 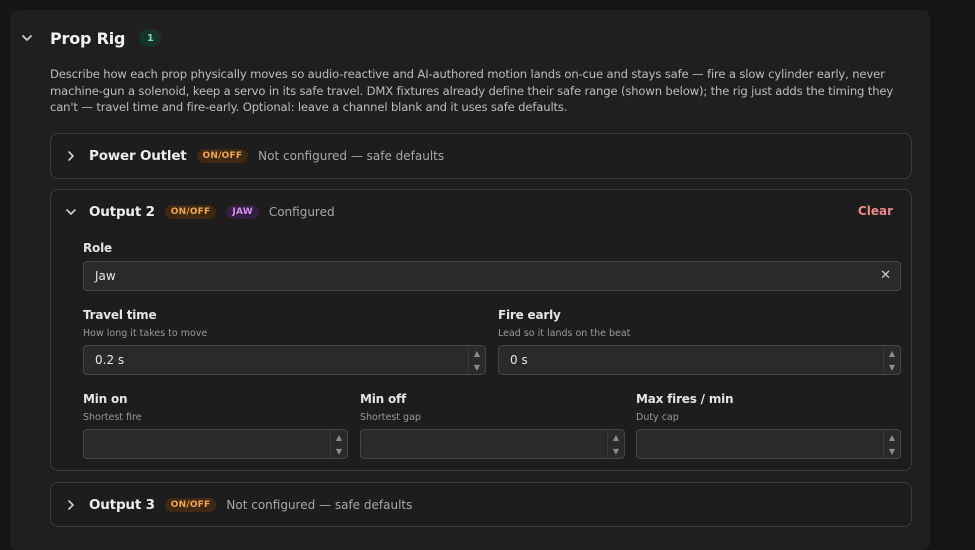 I want to click on min-off-label: Min off, so click(x=383, y=399).